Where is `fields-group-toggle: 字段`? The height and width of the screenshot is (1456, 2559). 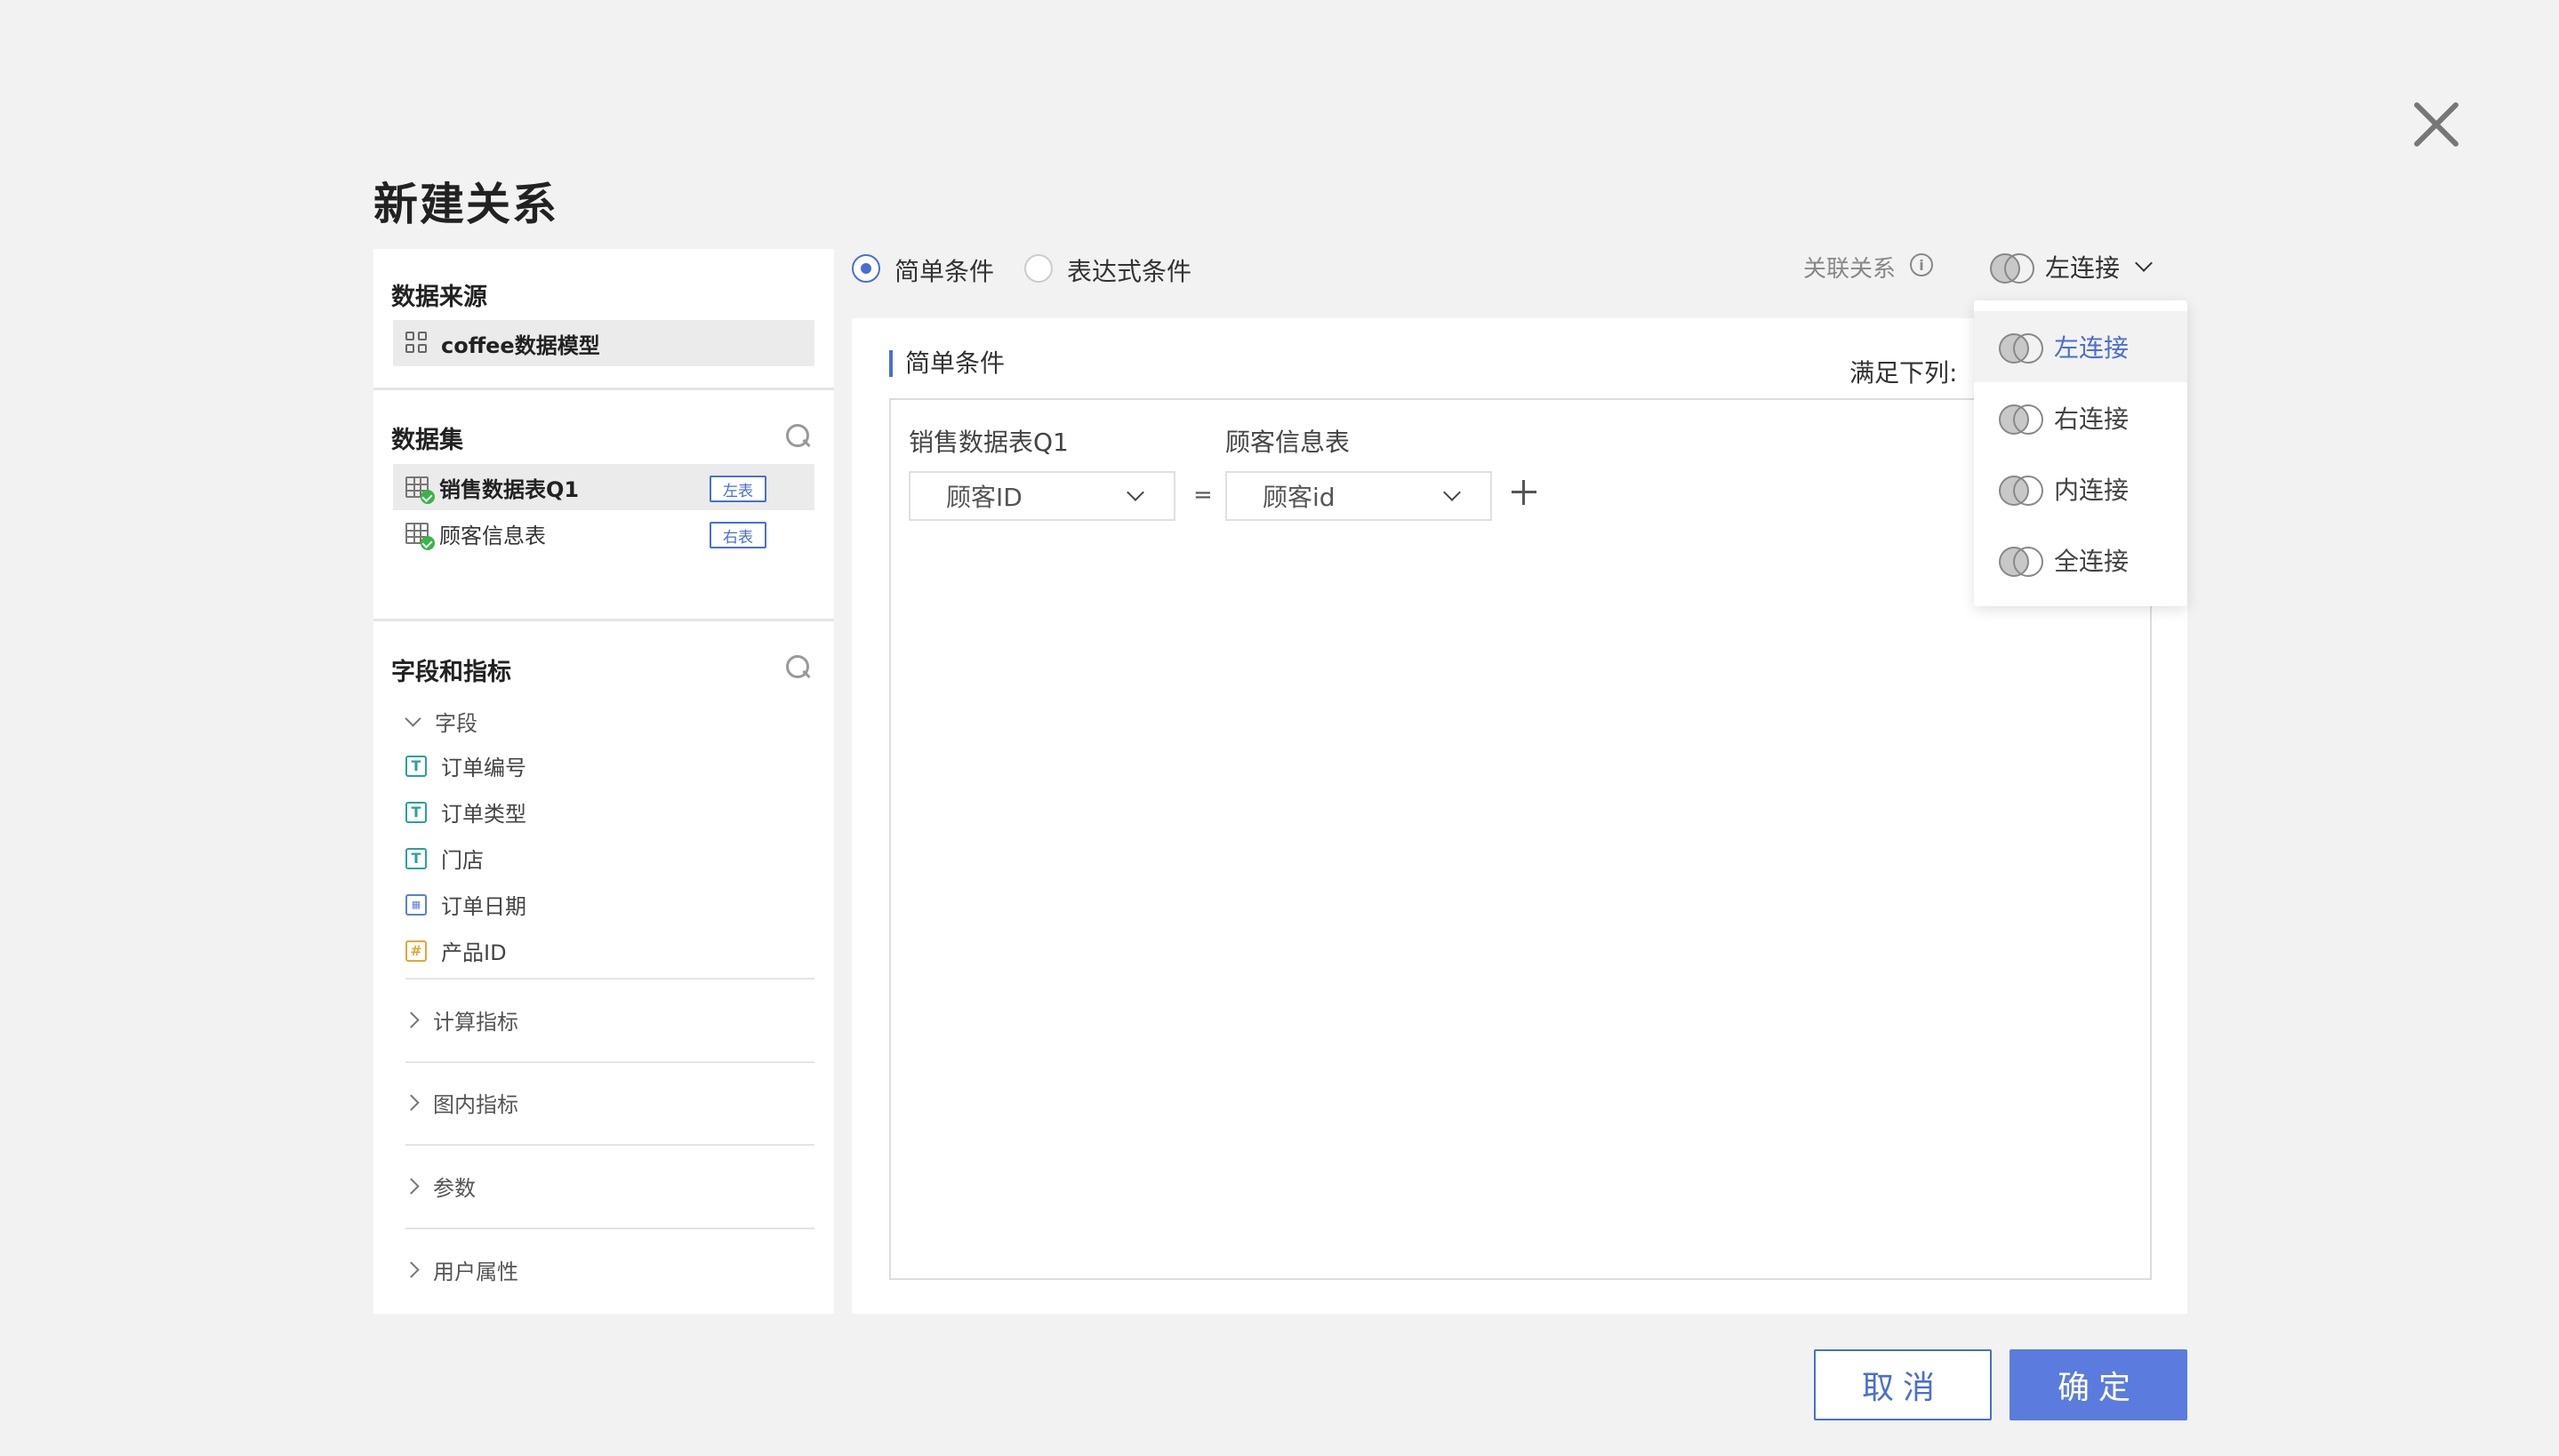
fields-group-toggle: 字段 is located at coordinates (441, 721).